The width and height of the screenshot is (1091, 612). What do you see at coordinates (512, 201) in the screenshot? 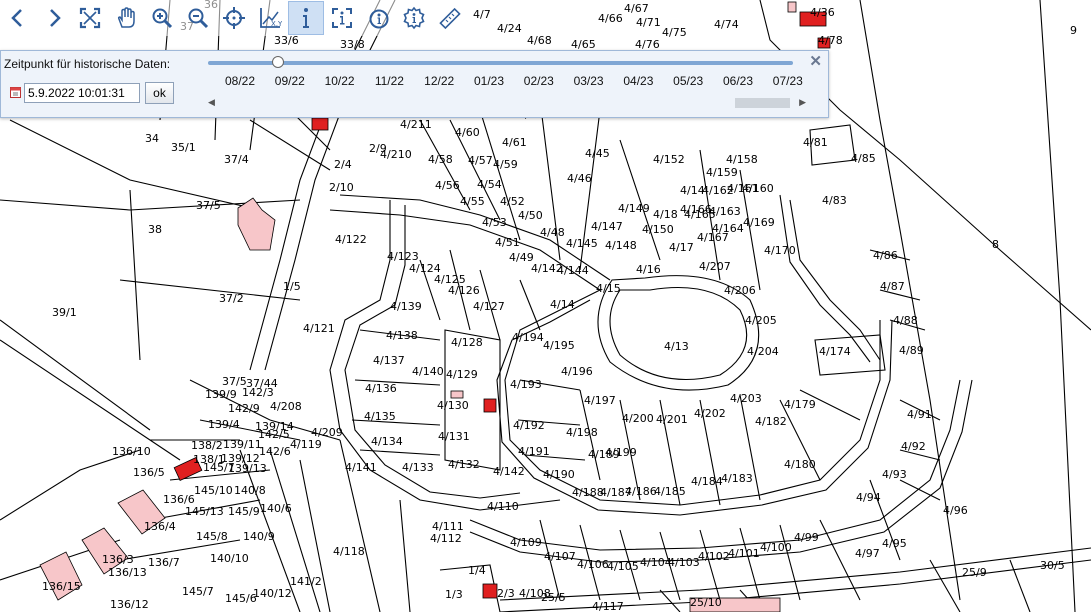
I see `parcel-label: 4/52` at bounding box center [512, 201].